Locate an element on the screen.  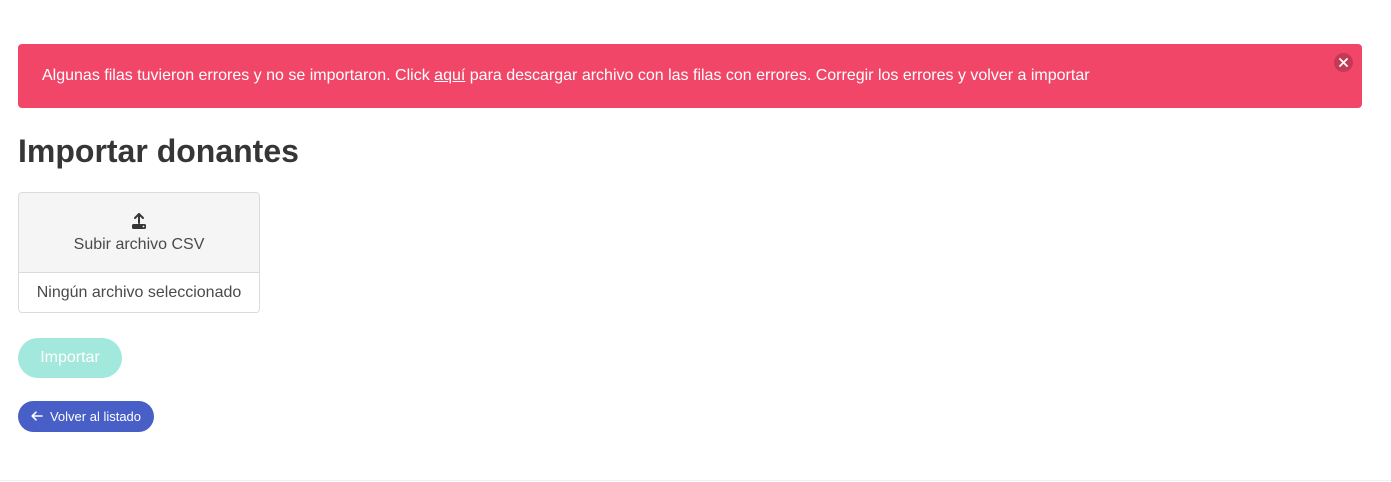
back-button-label: Volver al listado is located at coordinates (95, 416).